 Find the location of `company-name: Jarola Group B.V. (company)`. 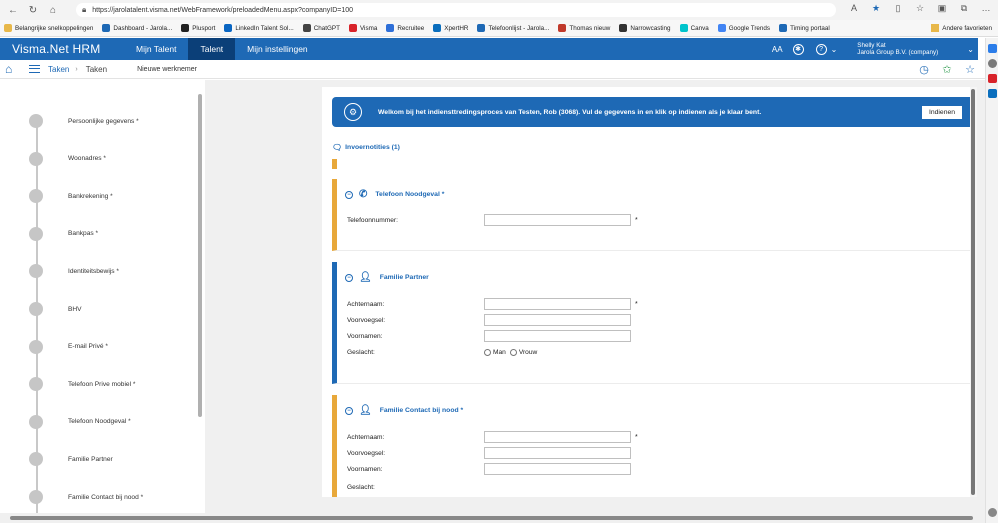

company-name: Jarola Group B.V. (company) is located at coordinates (898, 52).